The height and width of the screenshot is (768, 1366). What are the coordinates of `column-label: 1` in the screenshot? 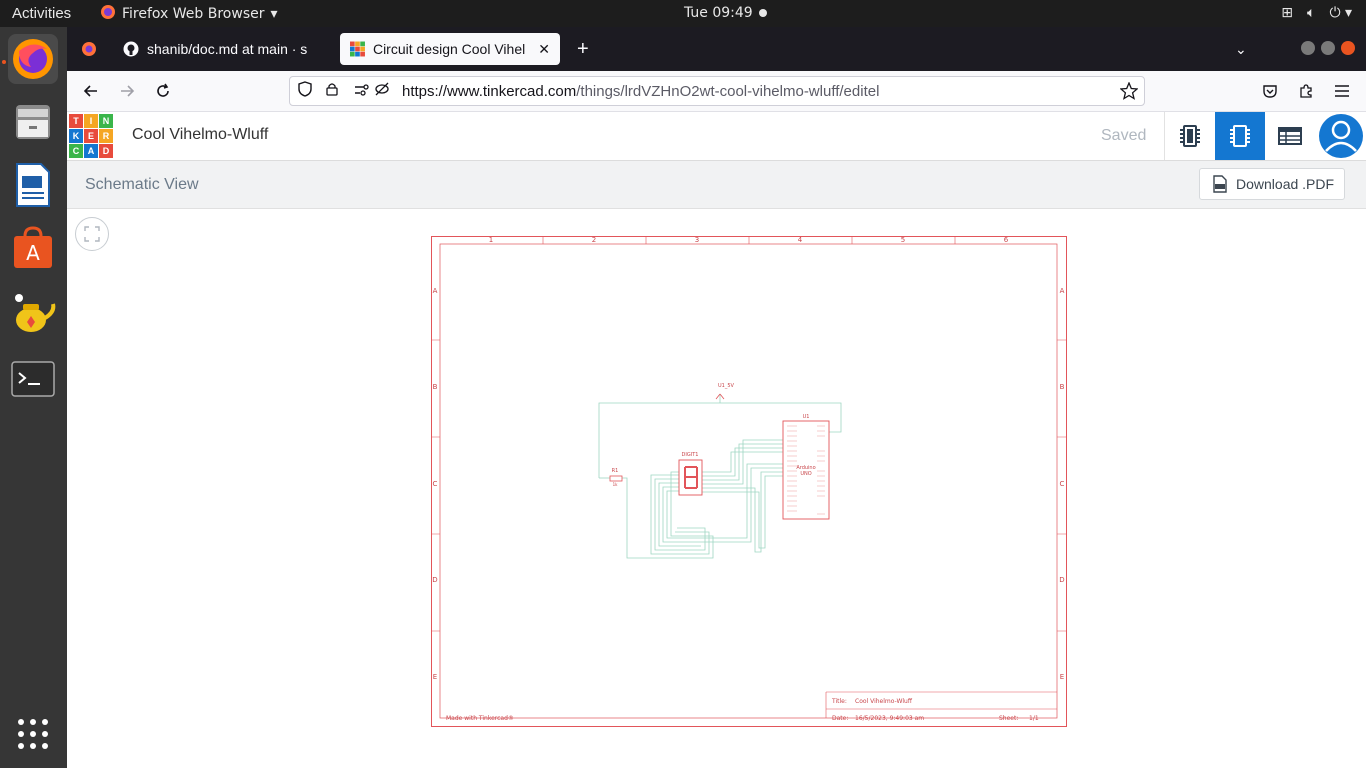 It's located at (491, 240).